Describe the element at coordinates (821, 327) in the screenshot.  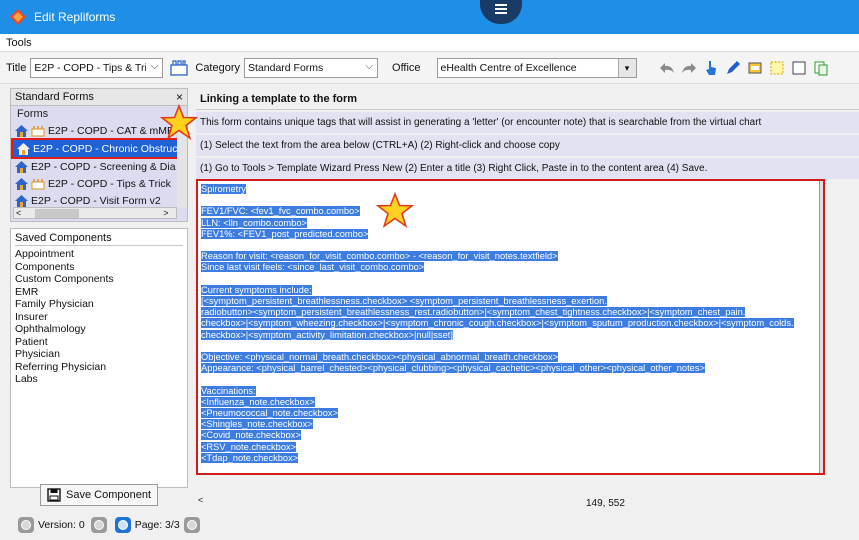
I see `editor-vertical-scrollbar` at that location.